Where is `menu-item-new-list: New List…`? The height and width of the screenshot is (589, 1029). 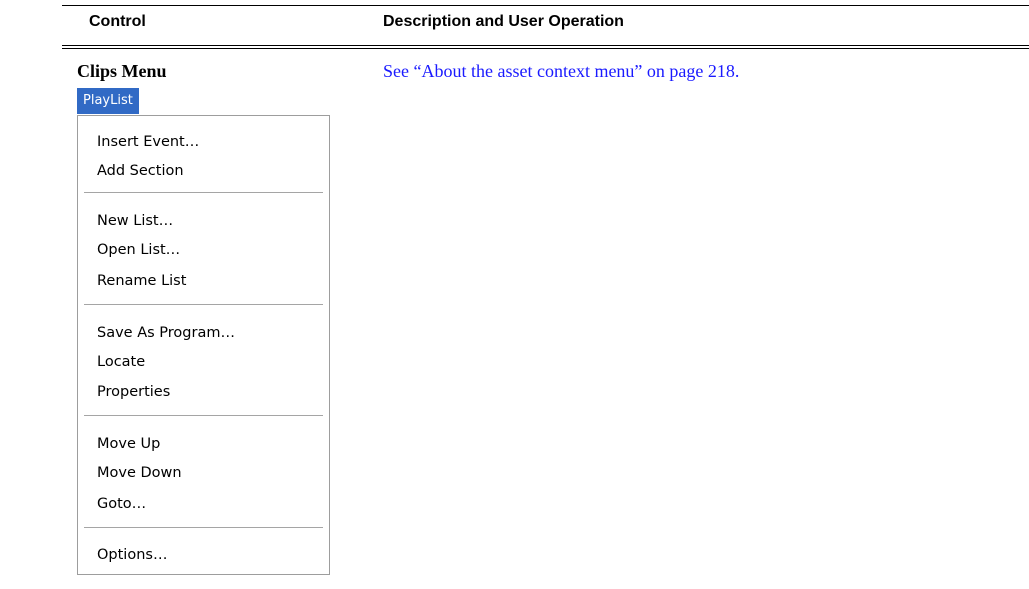 menu-item-new-list: New List… is located at coordinates (135, 221).